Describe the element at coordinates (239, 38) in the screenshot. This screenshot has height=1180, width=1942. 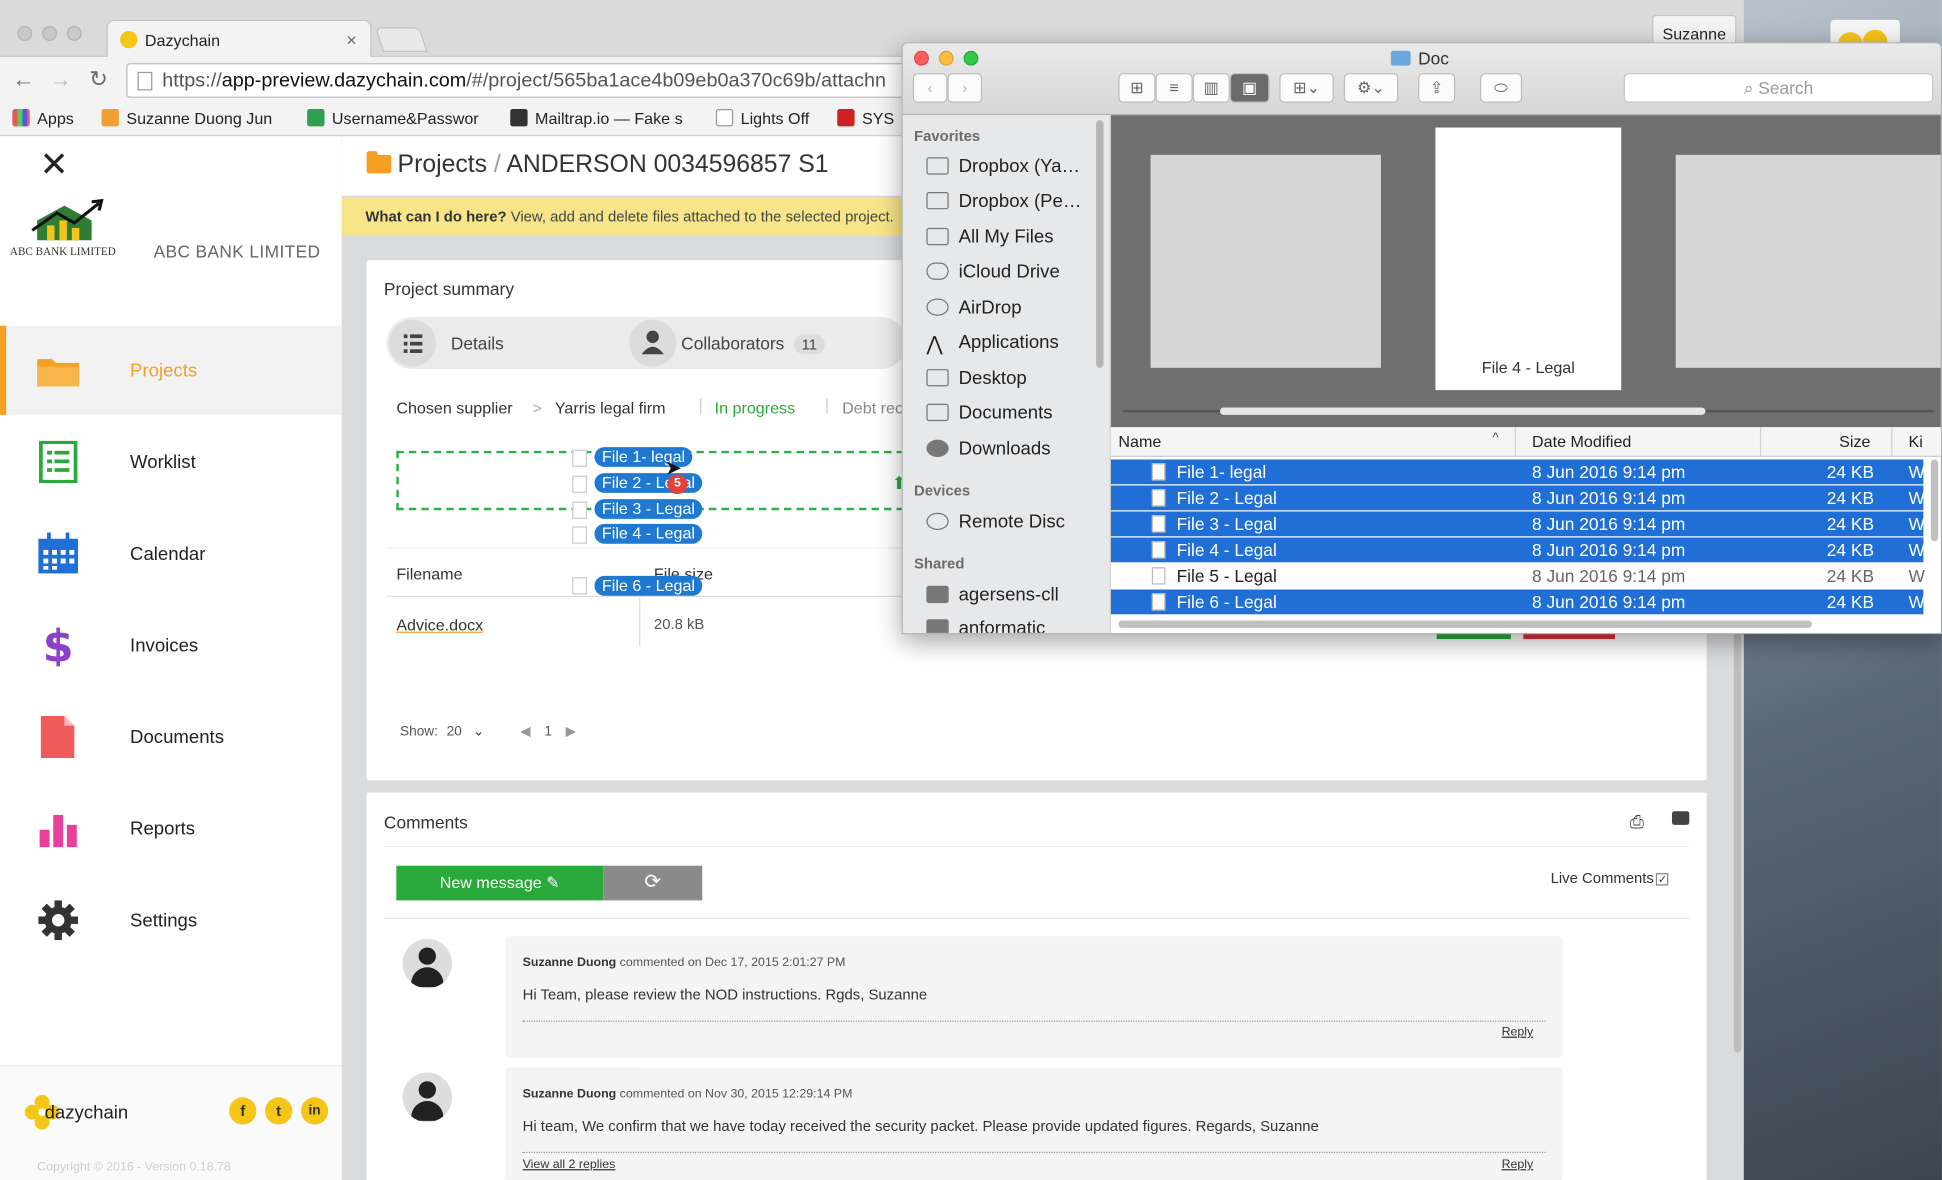
I see `browser-tab: Dazychain ×` at that location.